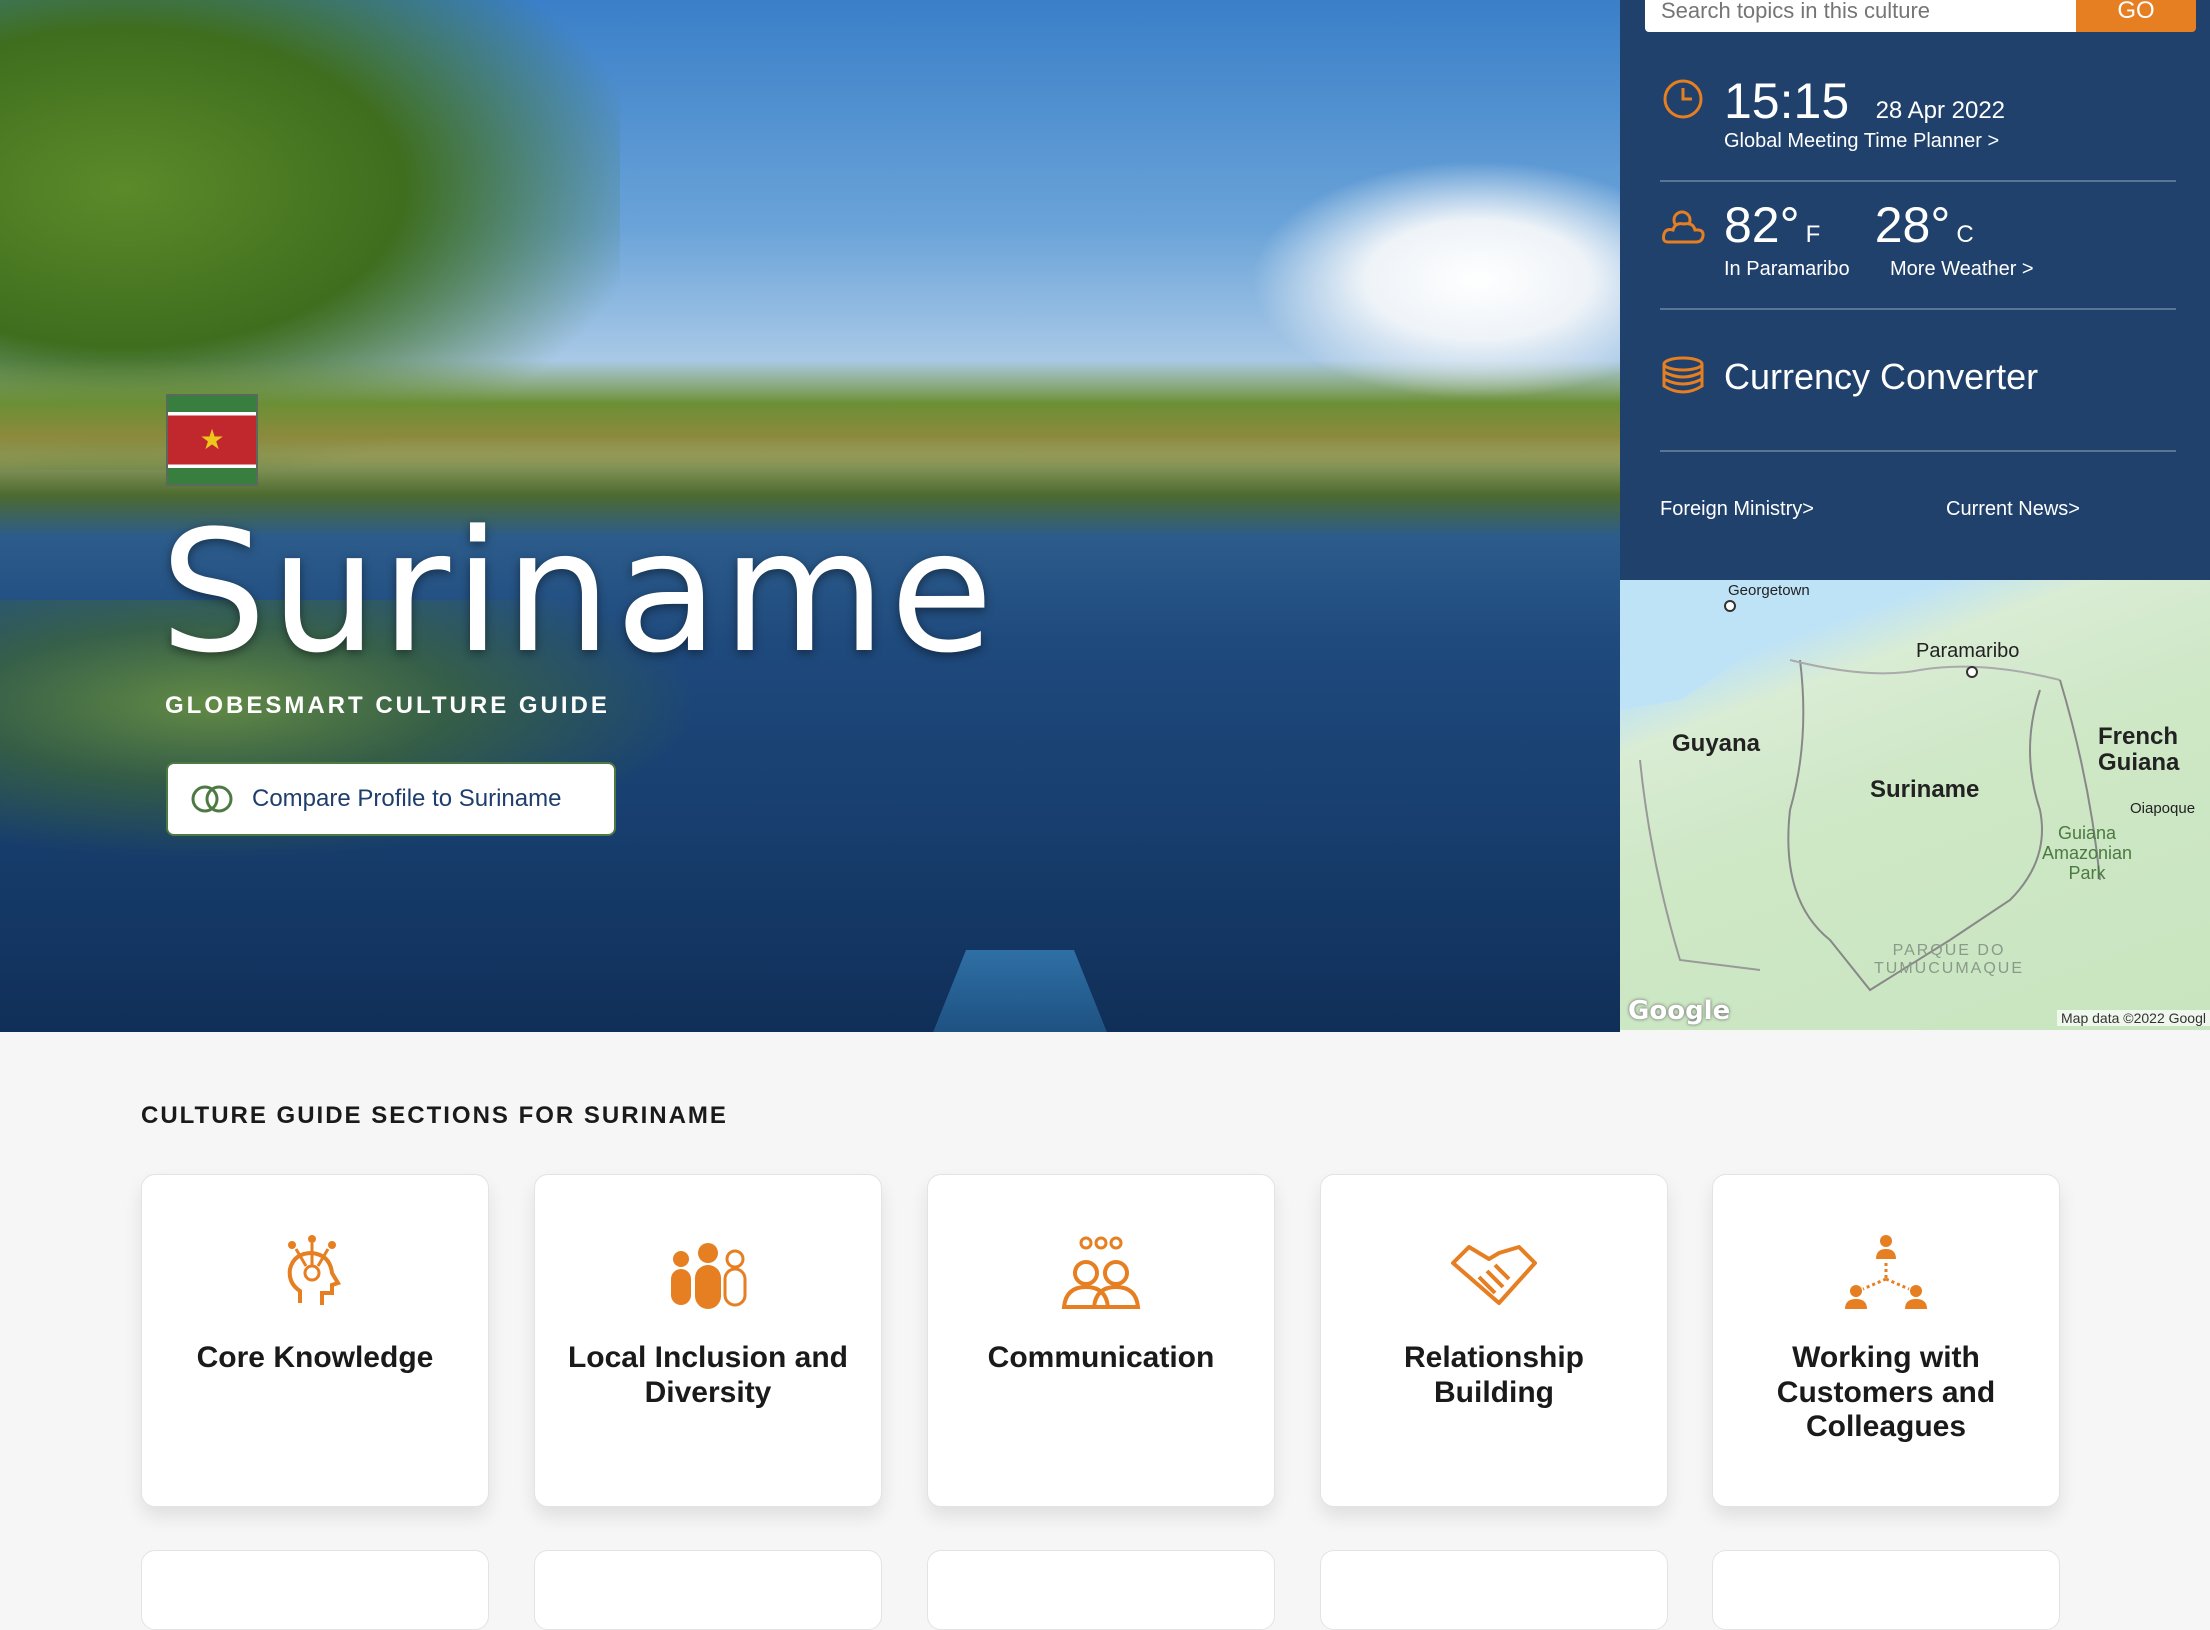  What do you see at coordinates (1730, 606) in the screenshot?
I see `georgetown-marker` at bounding box center [1730, 606].